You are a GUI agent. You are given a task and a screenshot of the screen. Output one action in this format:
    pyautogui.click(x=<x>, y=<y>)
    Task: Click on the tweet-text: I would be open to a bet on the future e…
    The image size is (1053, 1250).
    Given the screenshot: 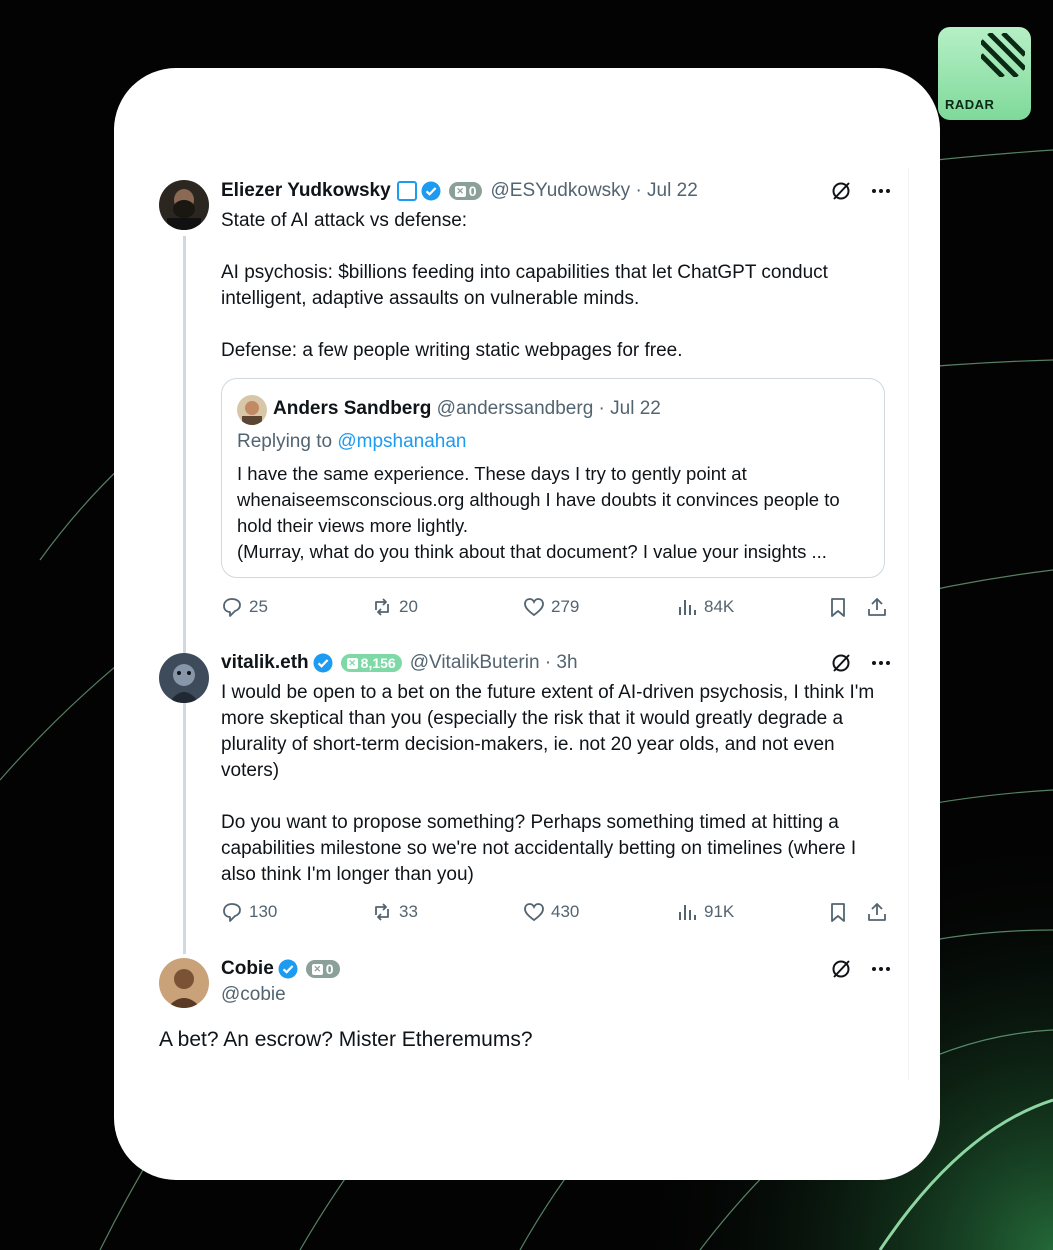 What is the action you would take?
    pyautogui.click(x=548, y=783)
    